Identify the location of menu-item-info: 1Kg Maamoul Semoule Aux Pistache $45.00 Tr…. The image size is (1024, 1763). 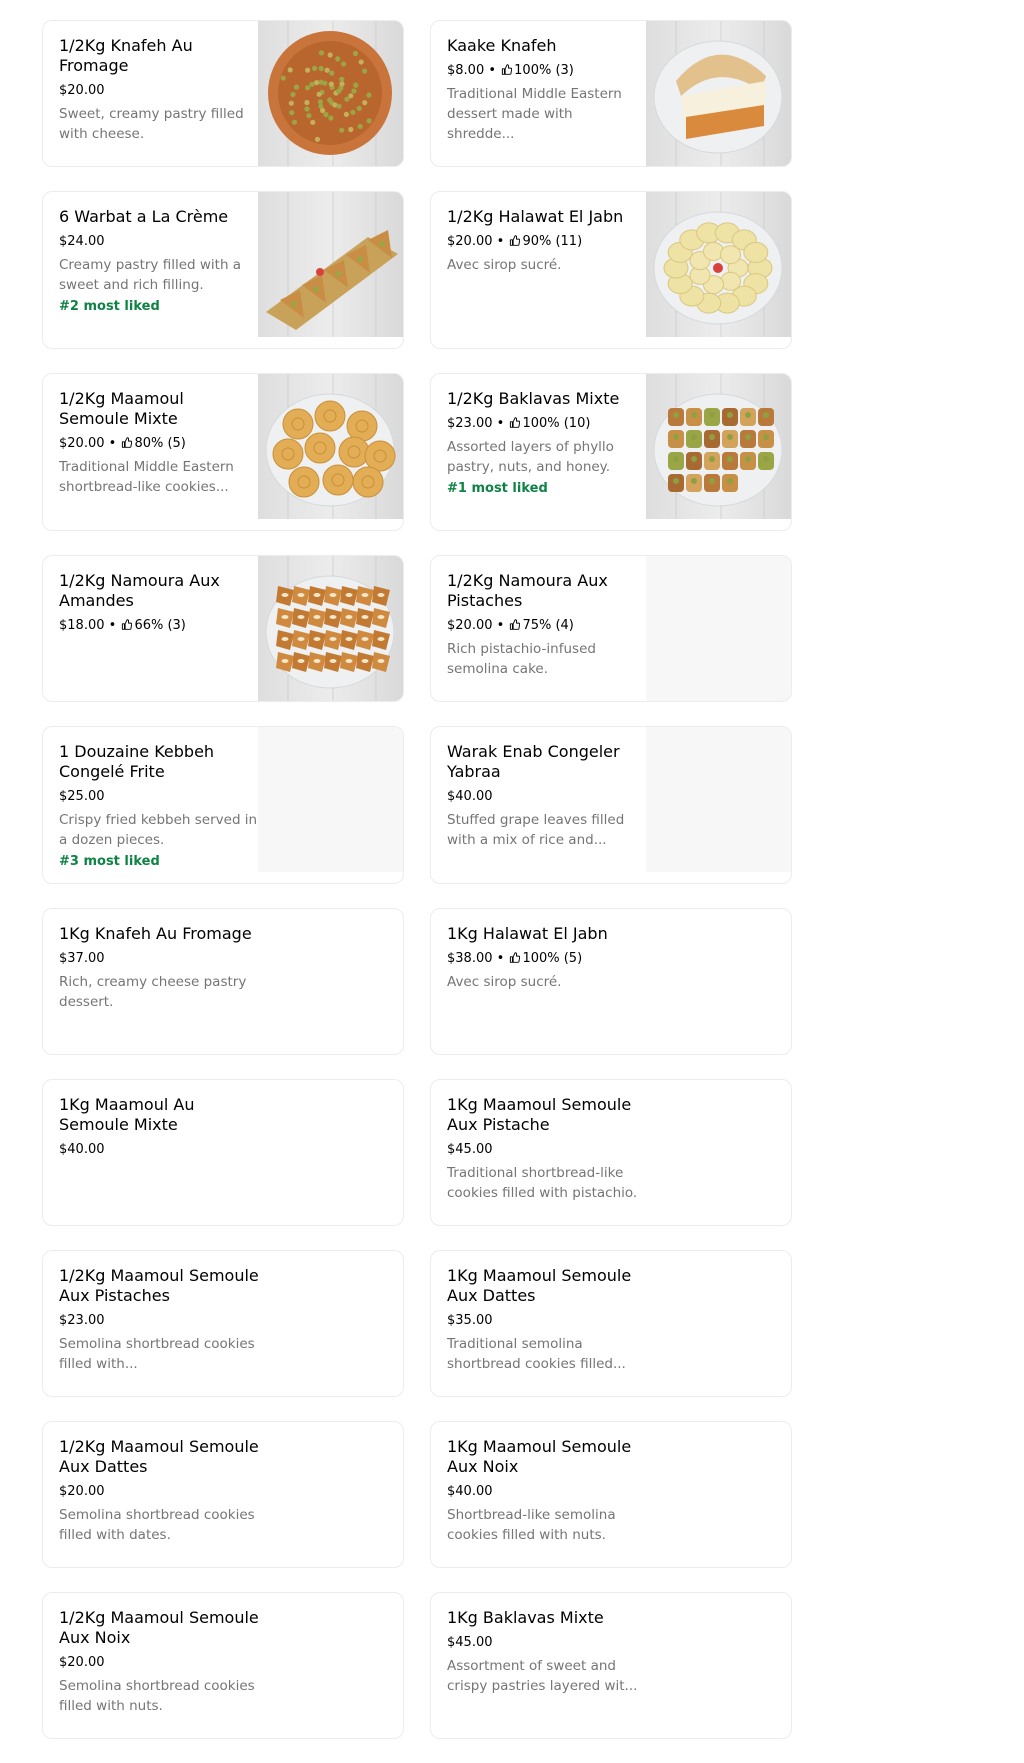
(547, 1149).